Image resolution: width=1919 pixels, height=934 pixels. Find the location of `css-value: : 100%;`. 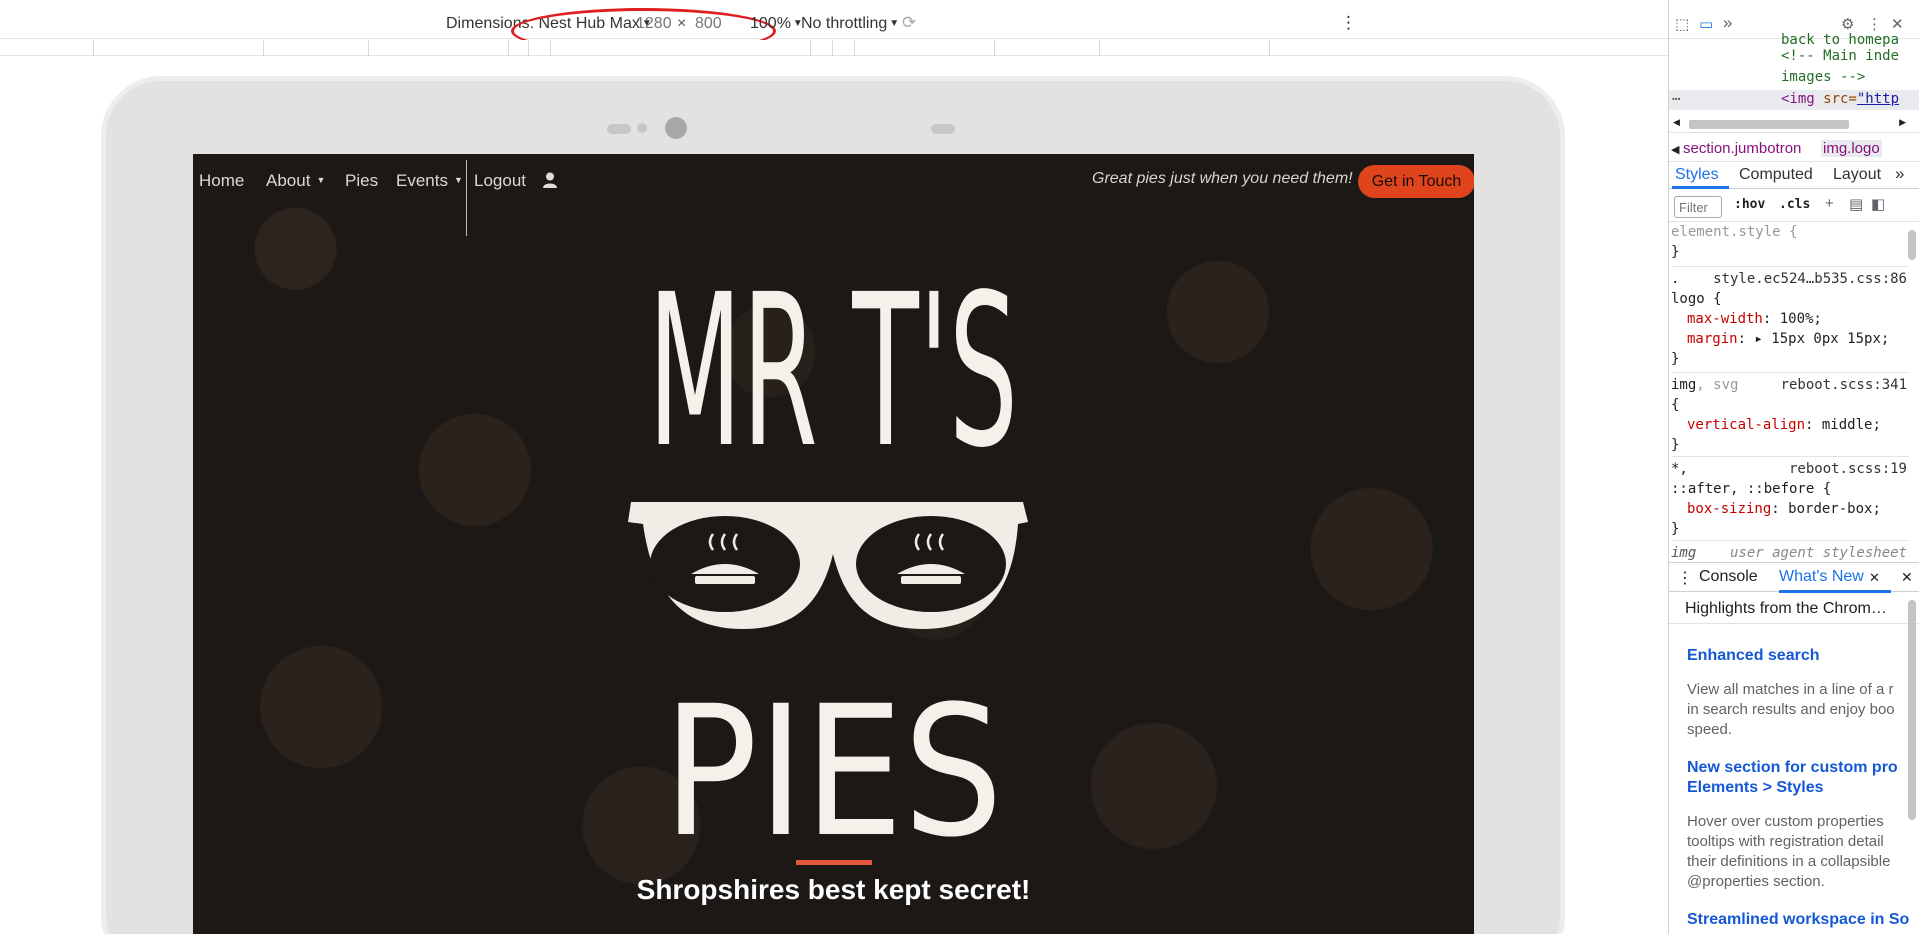

css-value: : 100%; is located at coordinates (1792, 319).